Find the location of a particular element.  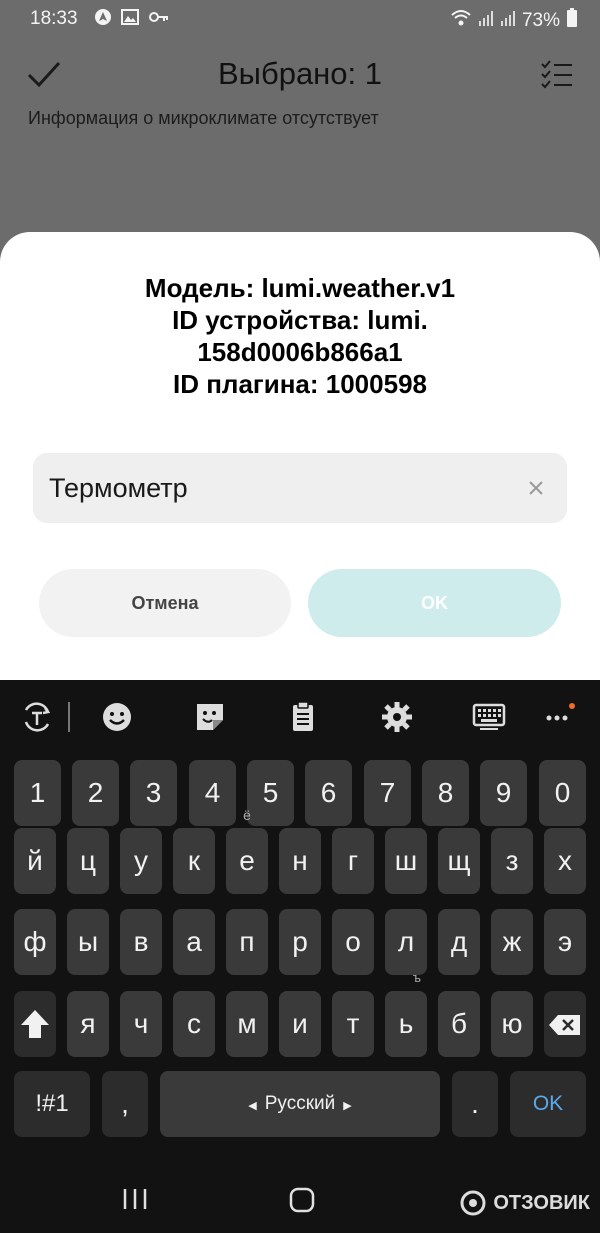

device-name-input is located at coordinates (284, 488).